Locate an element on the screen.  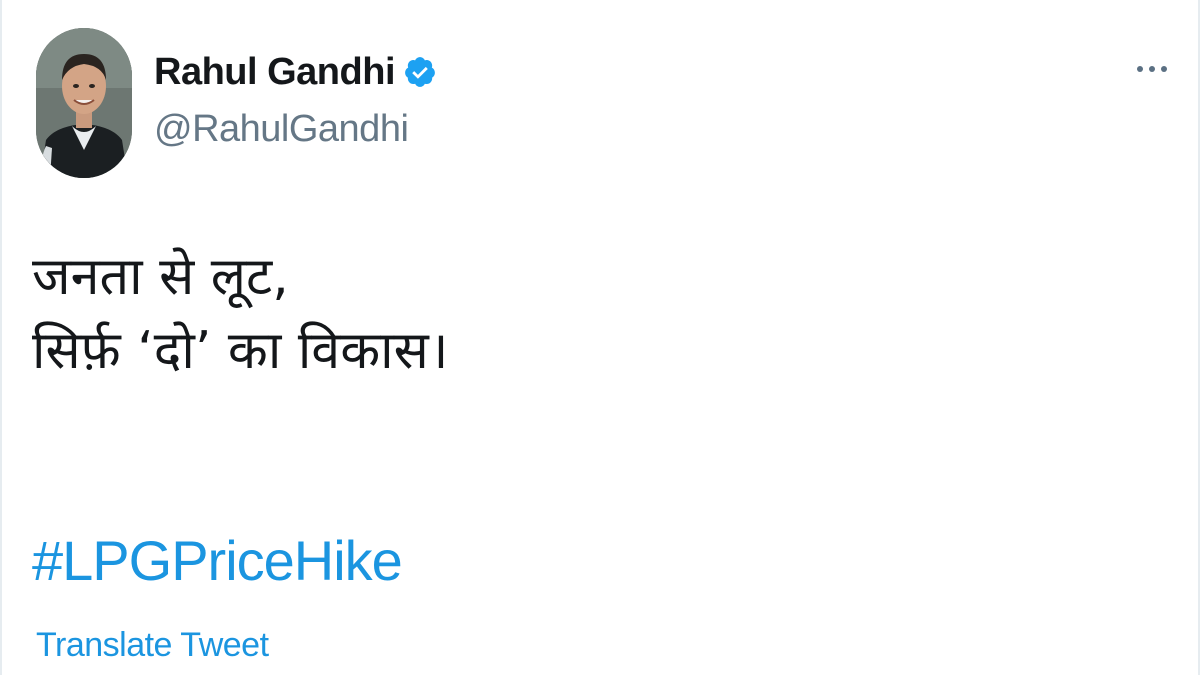
more-options-button is located at coordinates (1152, 69).